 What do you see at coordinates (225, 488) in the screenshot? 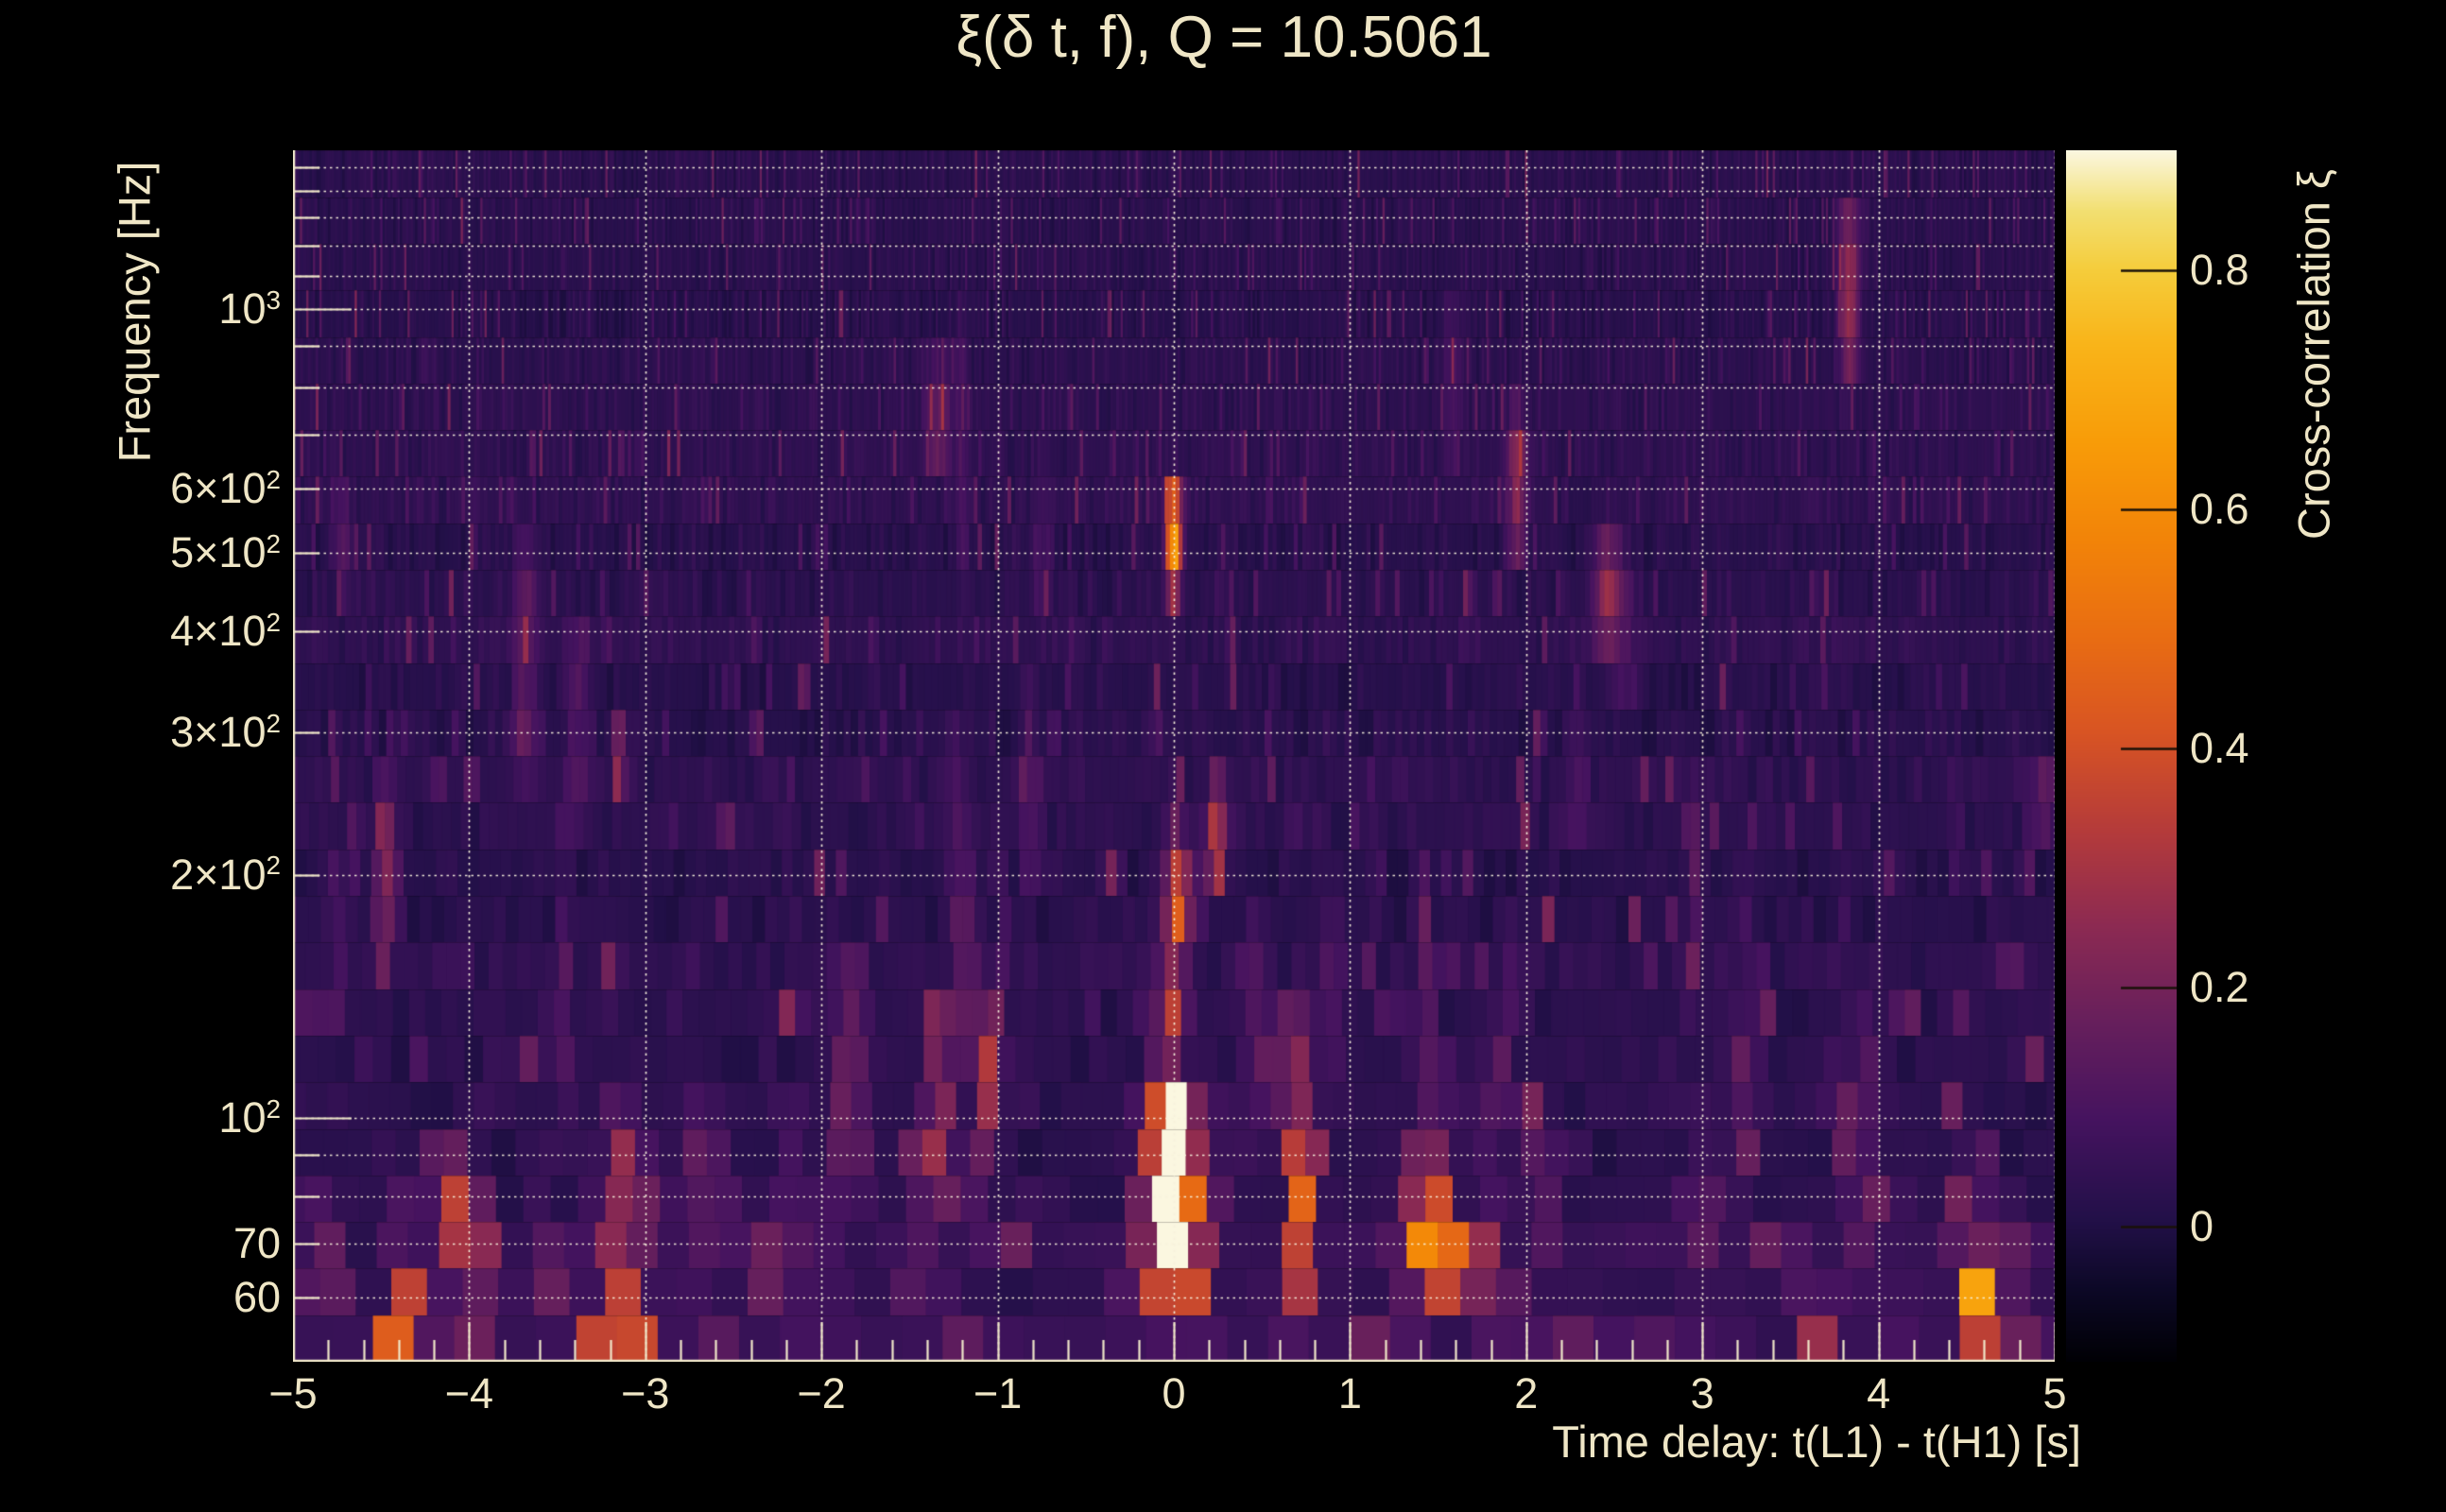
I see `y-tick-label: 6×102` at bounding box center [225, 488].